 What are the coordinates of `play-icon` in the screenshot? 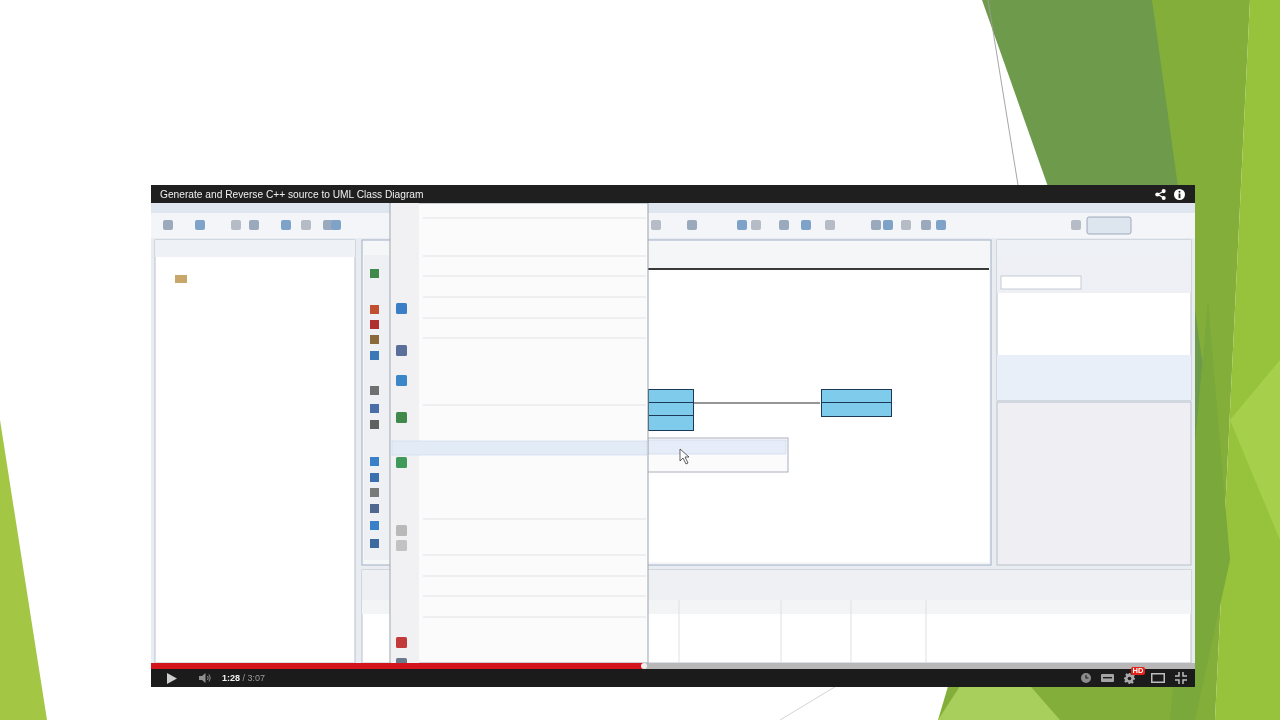 It's located at (172, 678).